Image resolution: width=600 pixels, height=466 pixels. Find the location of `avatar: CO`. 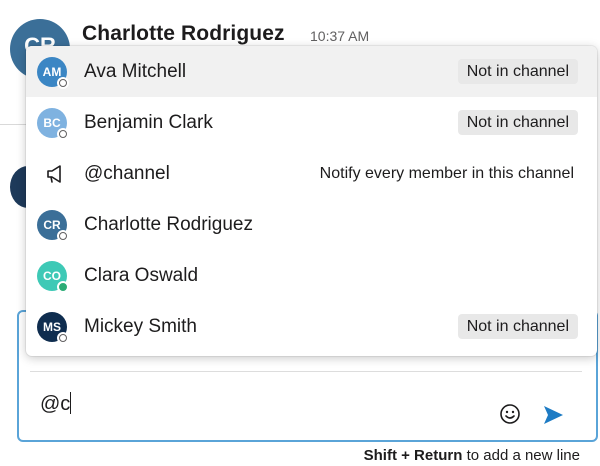

avatar: CO is located at coordinates (53, 277).